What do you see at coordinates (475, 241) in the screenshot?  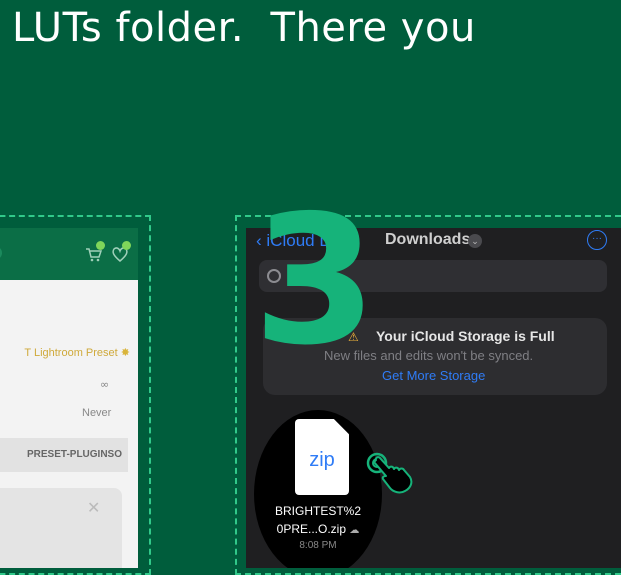 I see `chevron-down-icon: ⌄` at bounding box center [475, 241].